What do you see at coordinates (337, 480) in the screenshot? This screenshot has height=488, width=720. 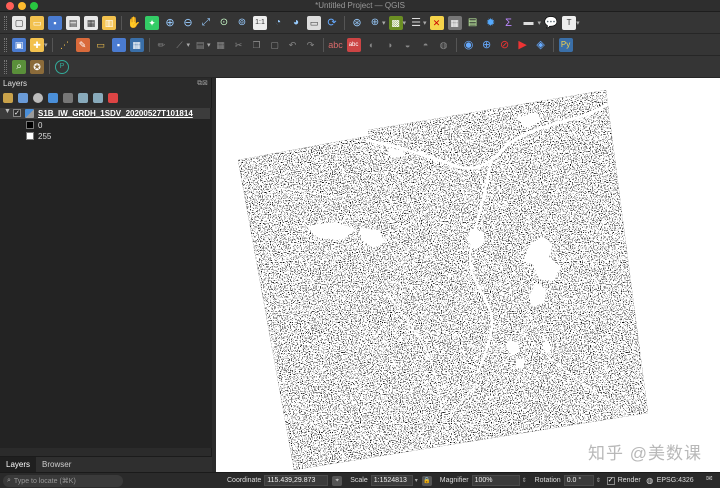 I see `coordinate-toggle-icon: ⌖` at bounding box center [337, 480].